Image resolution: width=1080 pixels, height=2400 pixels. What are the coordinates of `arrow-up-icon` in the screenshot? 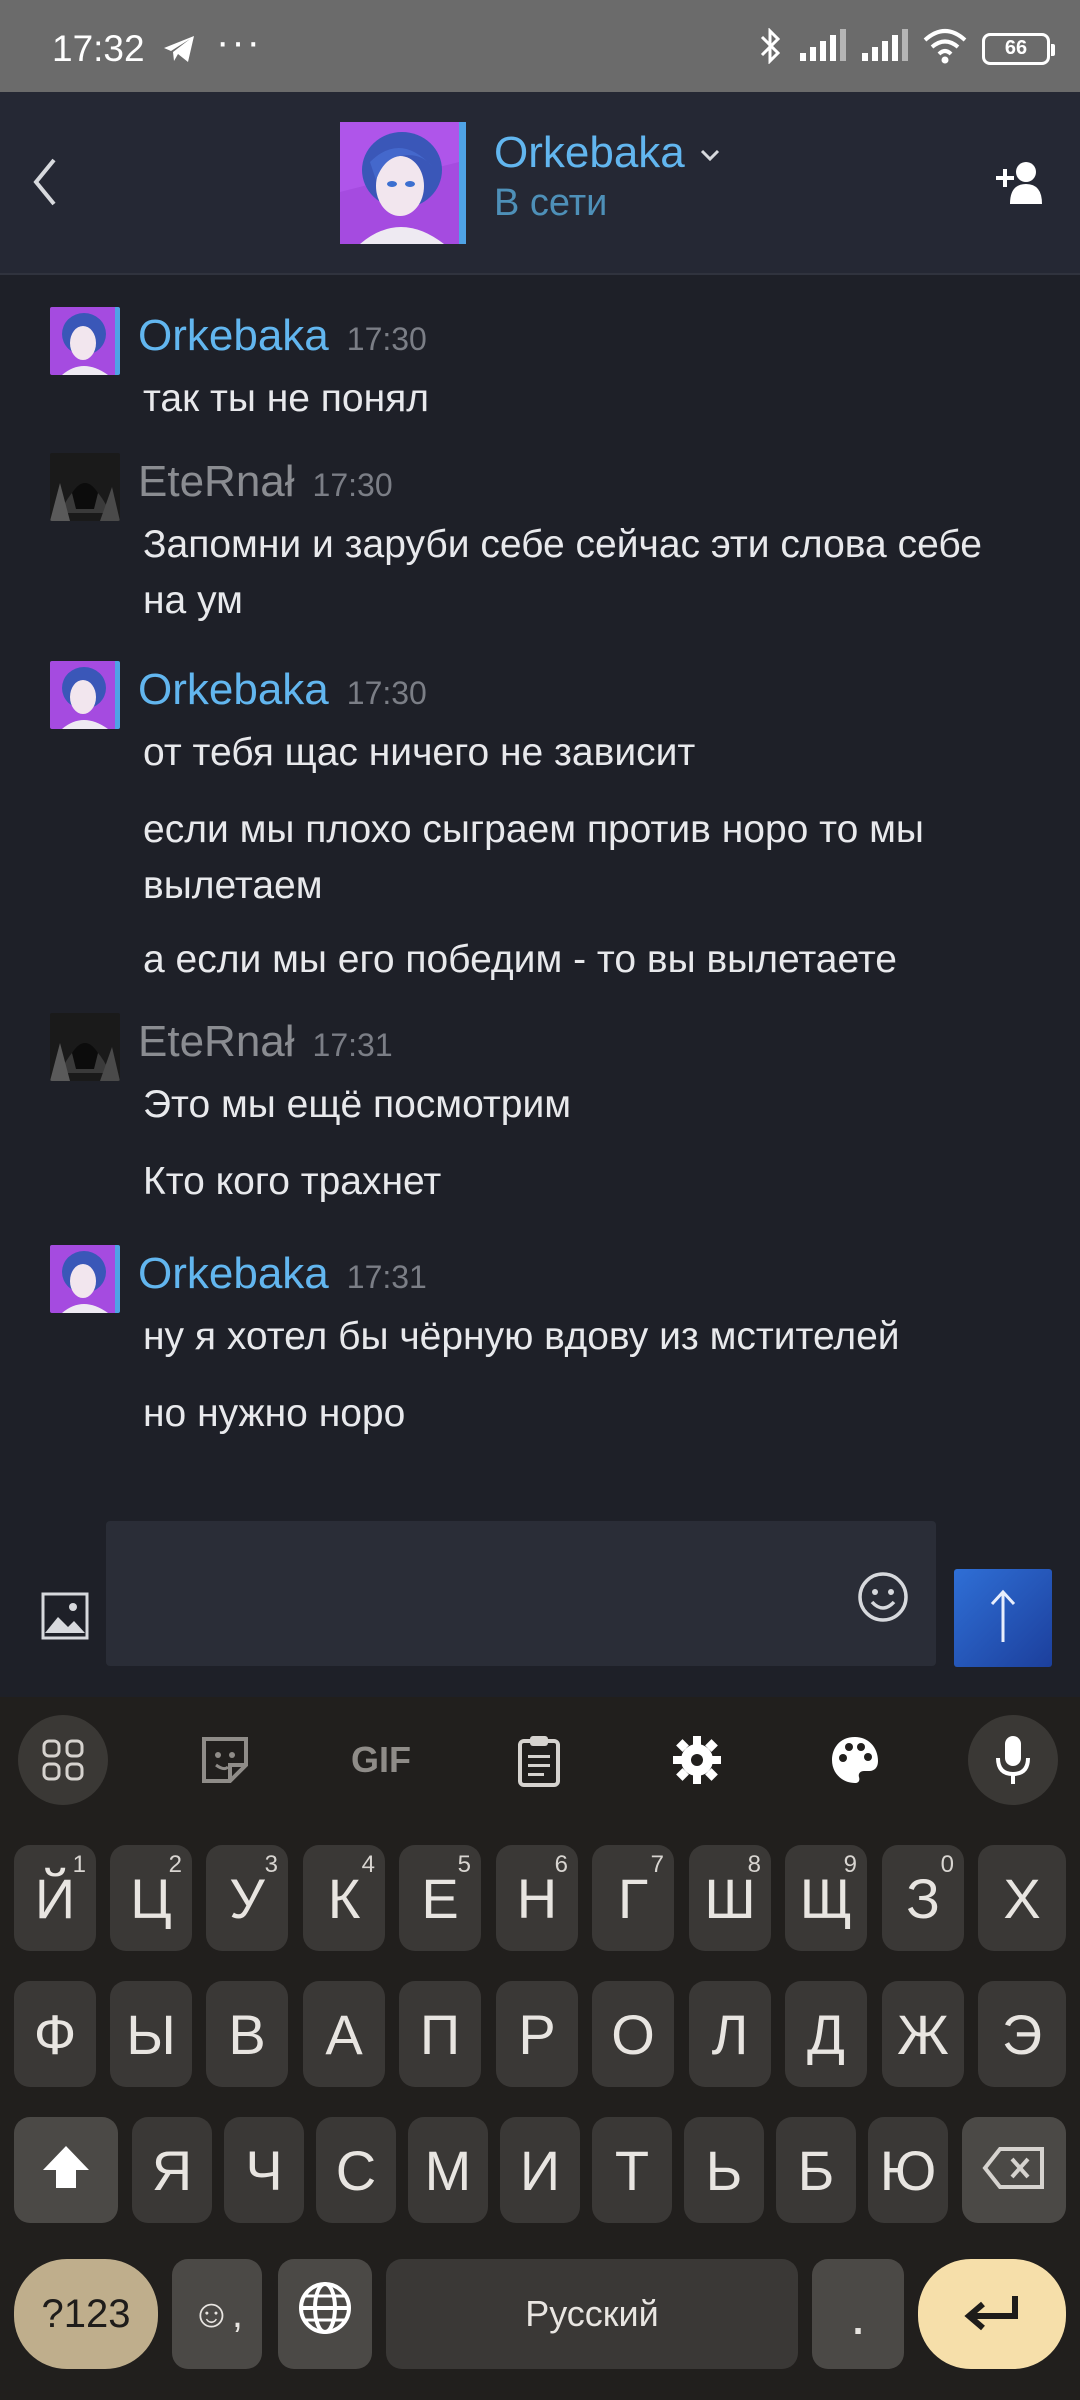 It's located at (1003, 1618).